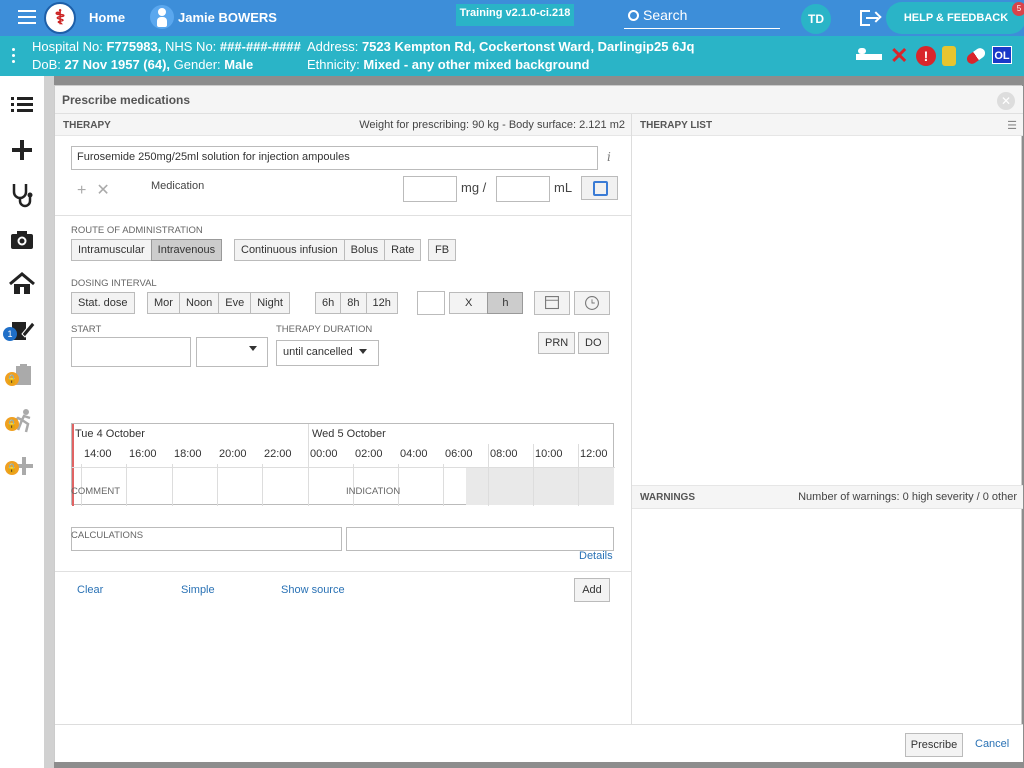 Image resolution: width=1024 pixels, height=768 pixels. I want to click on comment-label: COMMENT, so click(96, 491).